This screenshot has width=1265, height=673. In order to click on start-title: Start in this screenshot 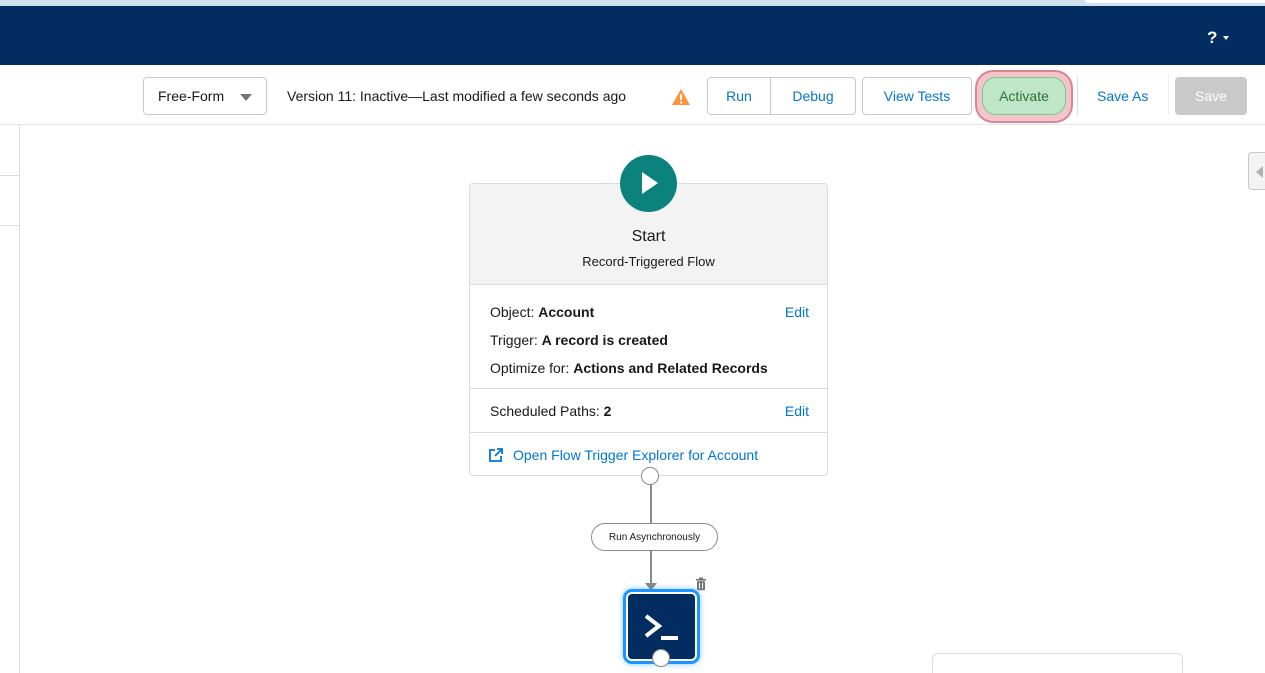, I will do `click(648, 236)`.